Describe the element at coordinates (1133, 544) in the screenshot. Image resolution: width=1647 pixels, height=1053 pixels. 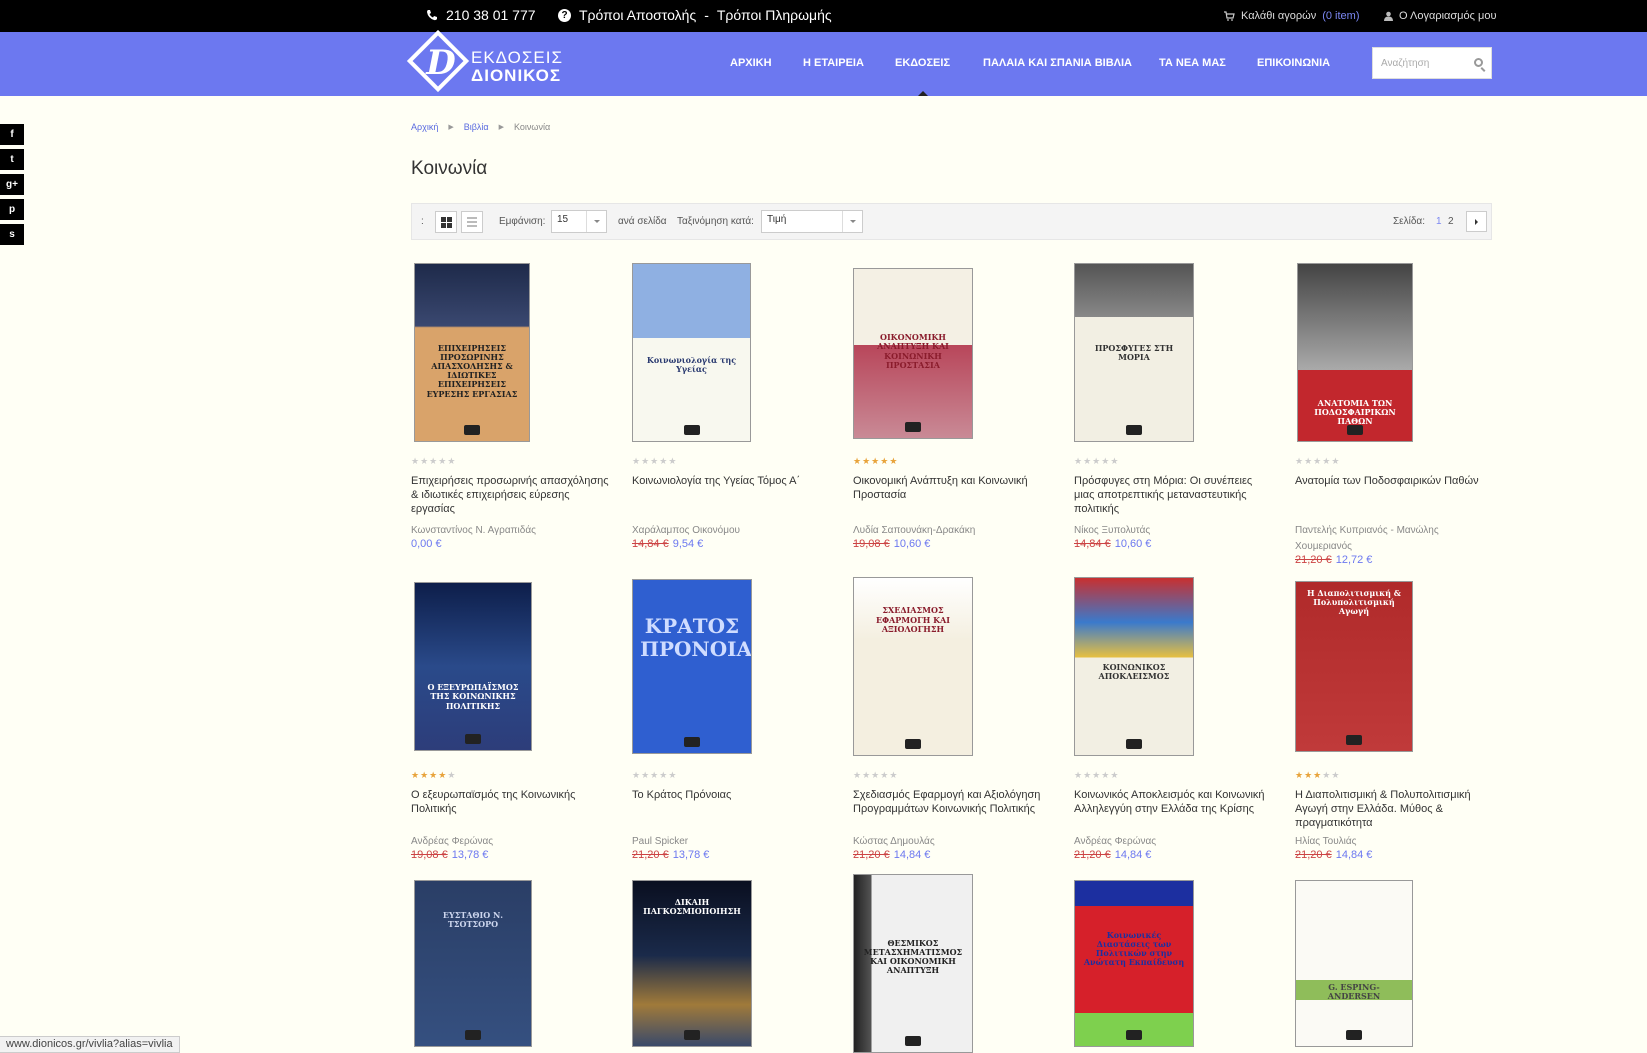
I see `current-price: 10,60 €` at that location.